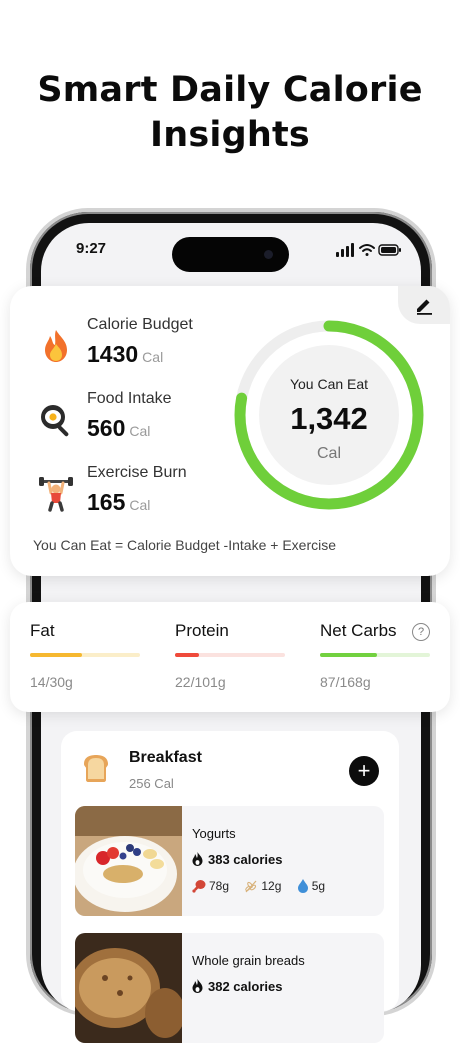 The image size is (460, 1043). Describe the element at coordinates (119, 428) in the screenshot. I see `food-intake-value: 560 Cal` at that location.